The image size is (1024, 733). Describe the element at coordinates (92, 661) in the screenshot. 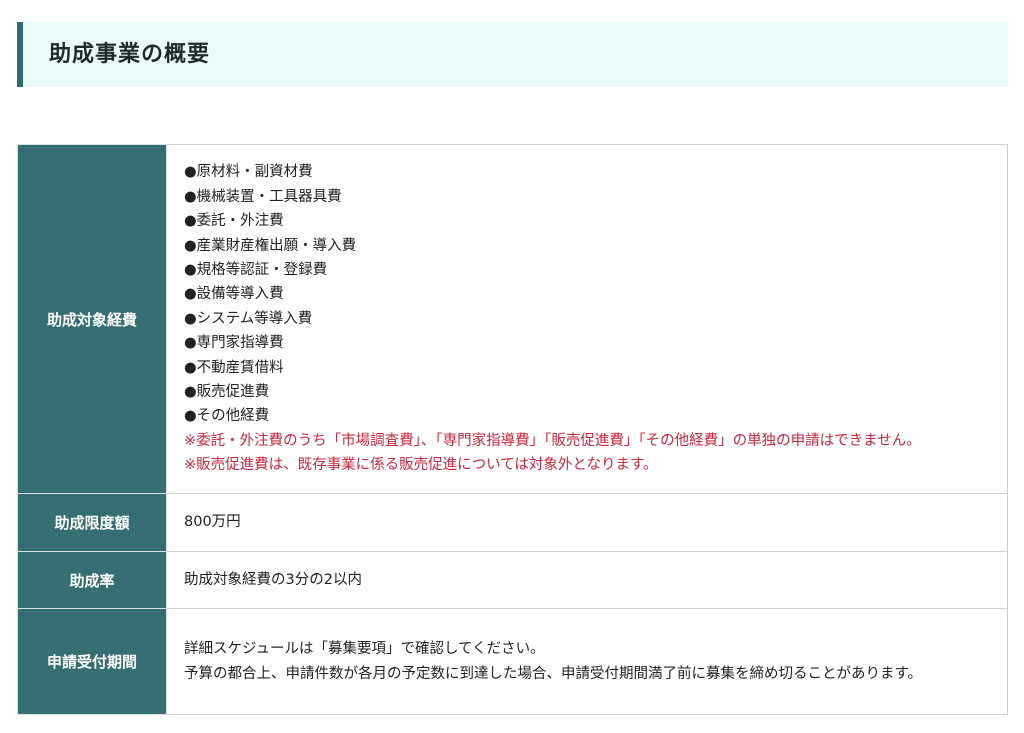

I see `row-label-application-period: 申請受付期間` at that location.